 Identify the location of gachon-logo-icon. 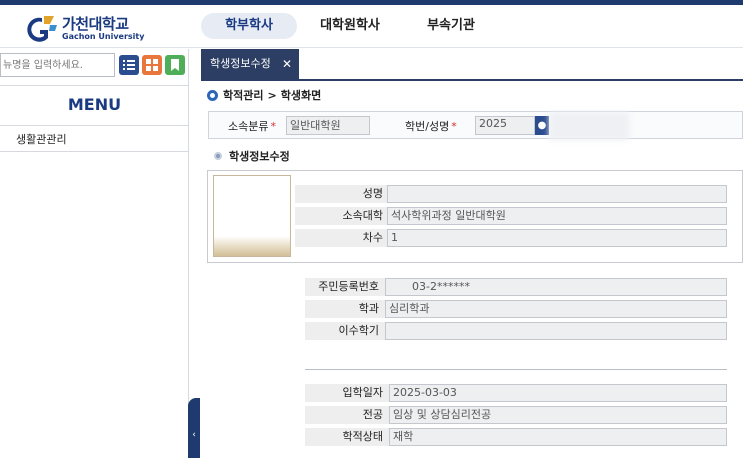
(41, 29).